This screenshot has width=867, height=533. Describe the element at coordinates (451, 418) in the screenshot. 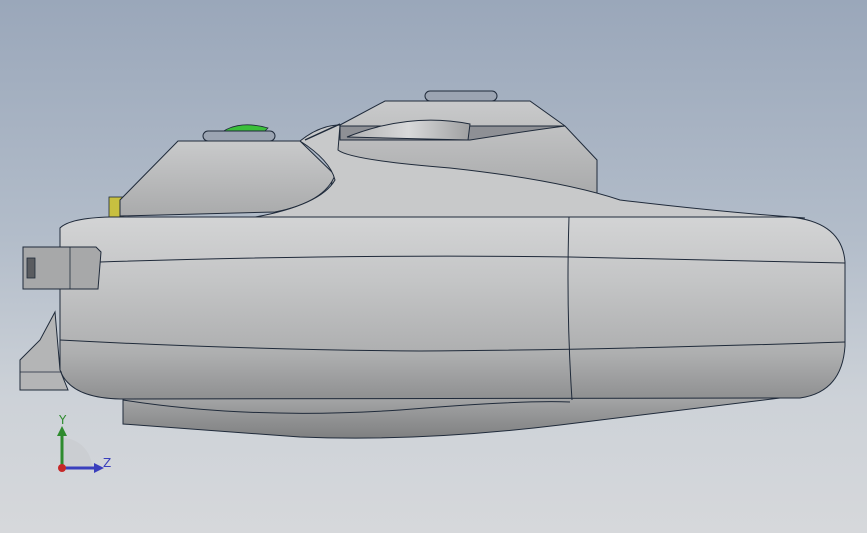

I see `controller-bottom-shell` at that location.